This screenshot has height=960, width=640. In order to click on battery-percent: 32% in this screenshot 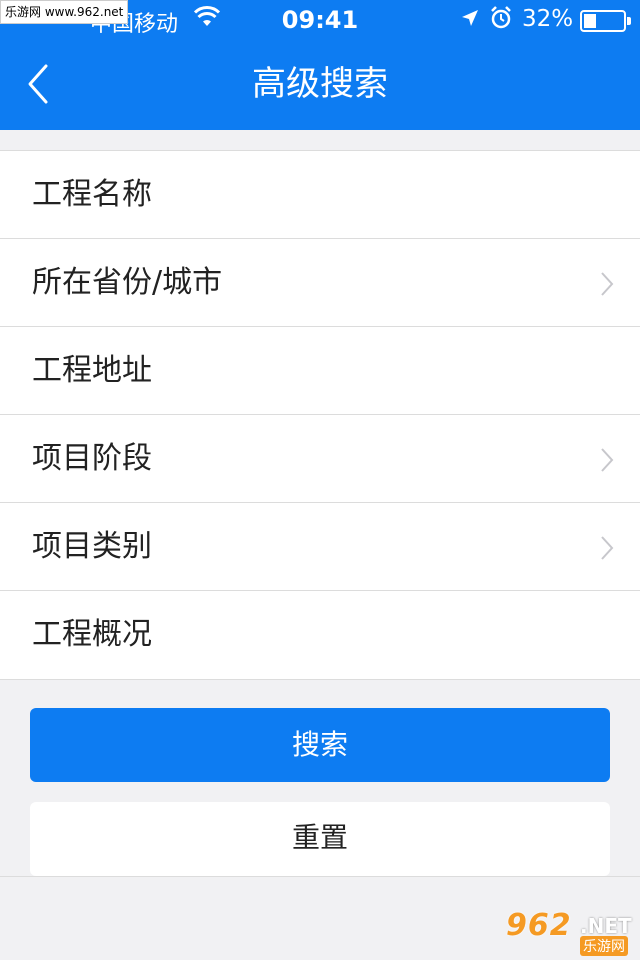, I will do `click(548, 19)`.